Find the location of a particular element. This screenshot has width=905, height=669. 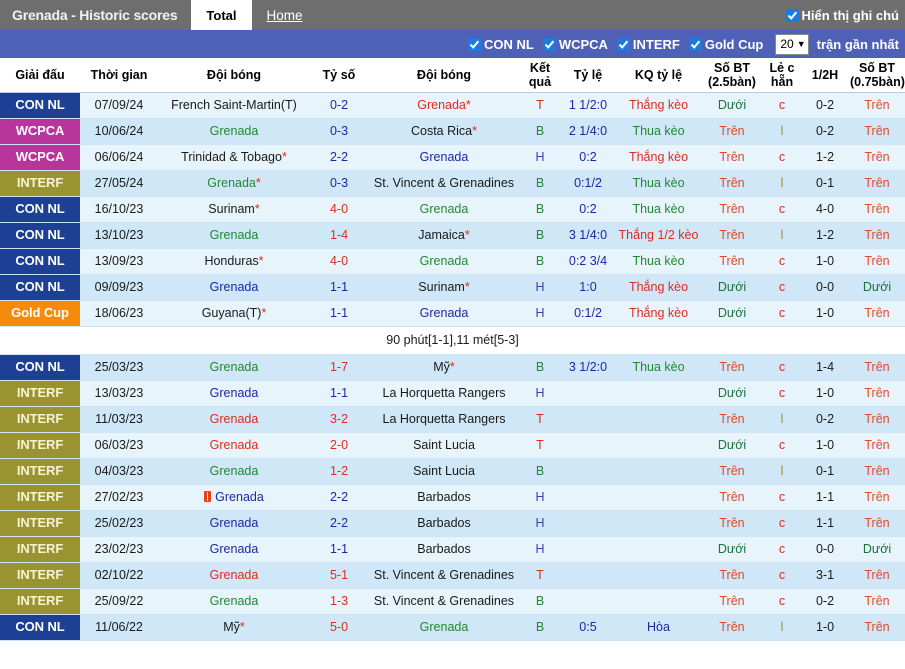

away-team-cell: La Horquetta Rangers is located at coordinates (444, 419).